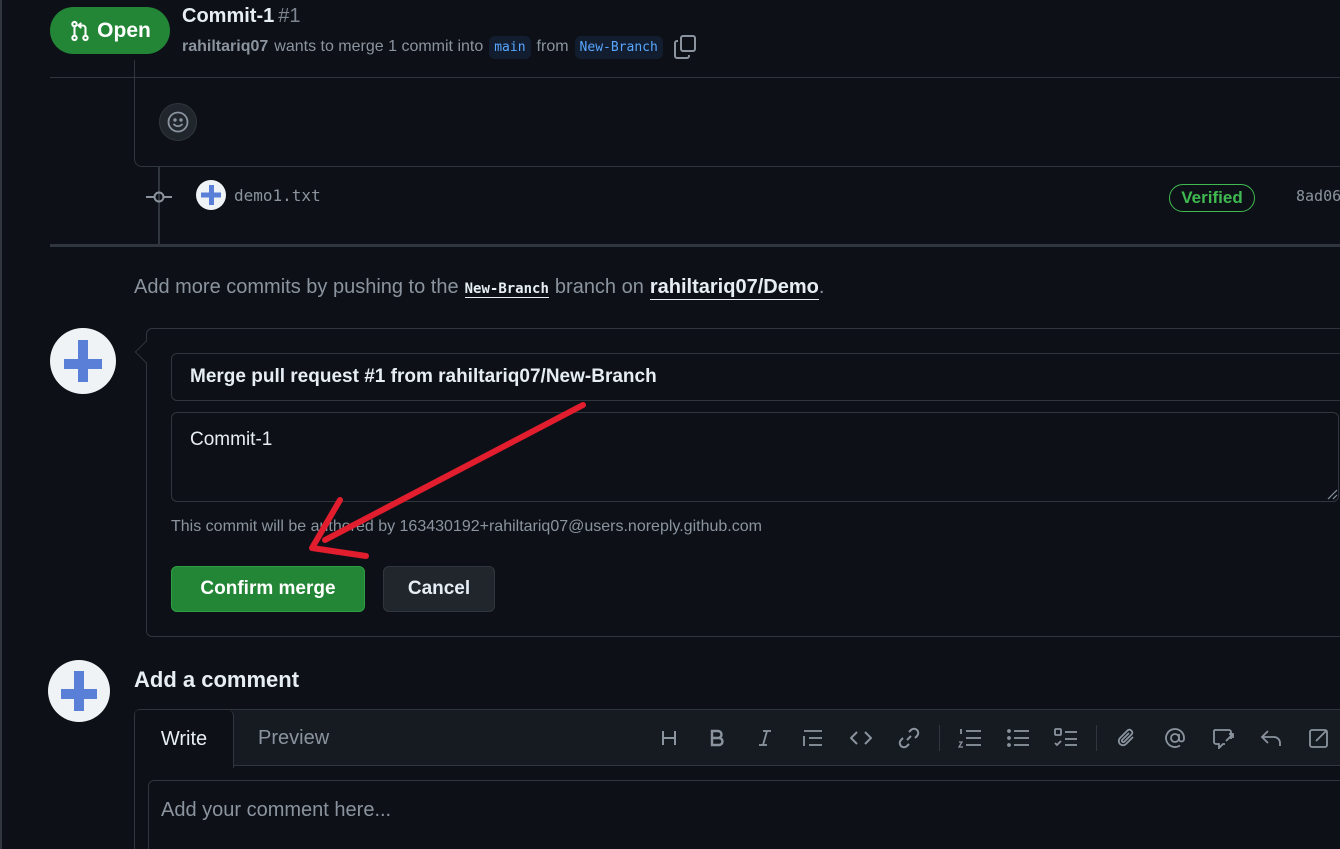 The image size is (1340, 849). I want to click on undo-icon, so click(1271, 738).